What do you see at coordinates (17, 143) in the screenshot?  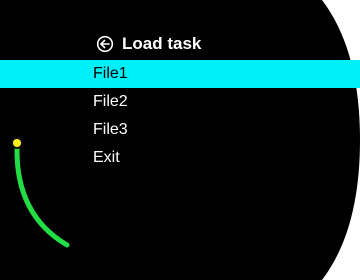 I see `scroll-thumb-dot` at bounding box center [17, 143].